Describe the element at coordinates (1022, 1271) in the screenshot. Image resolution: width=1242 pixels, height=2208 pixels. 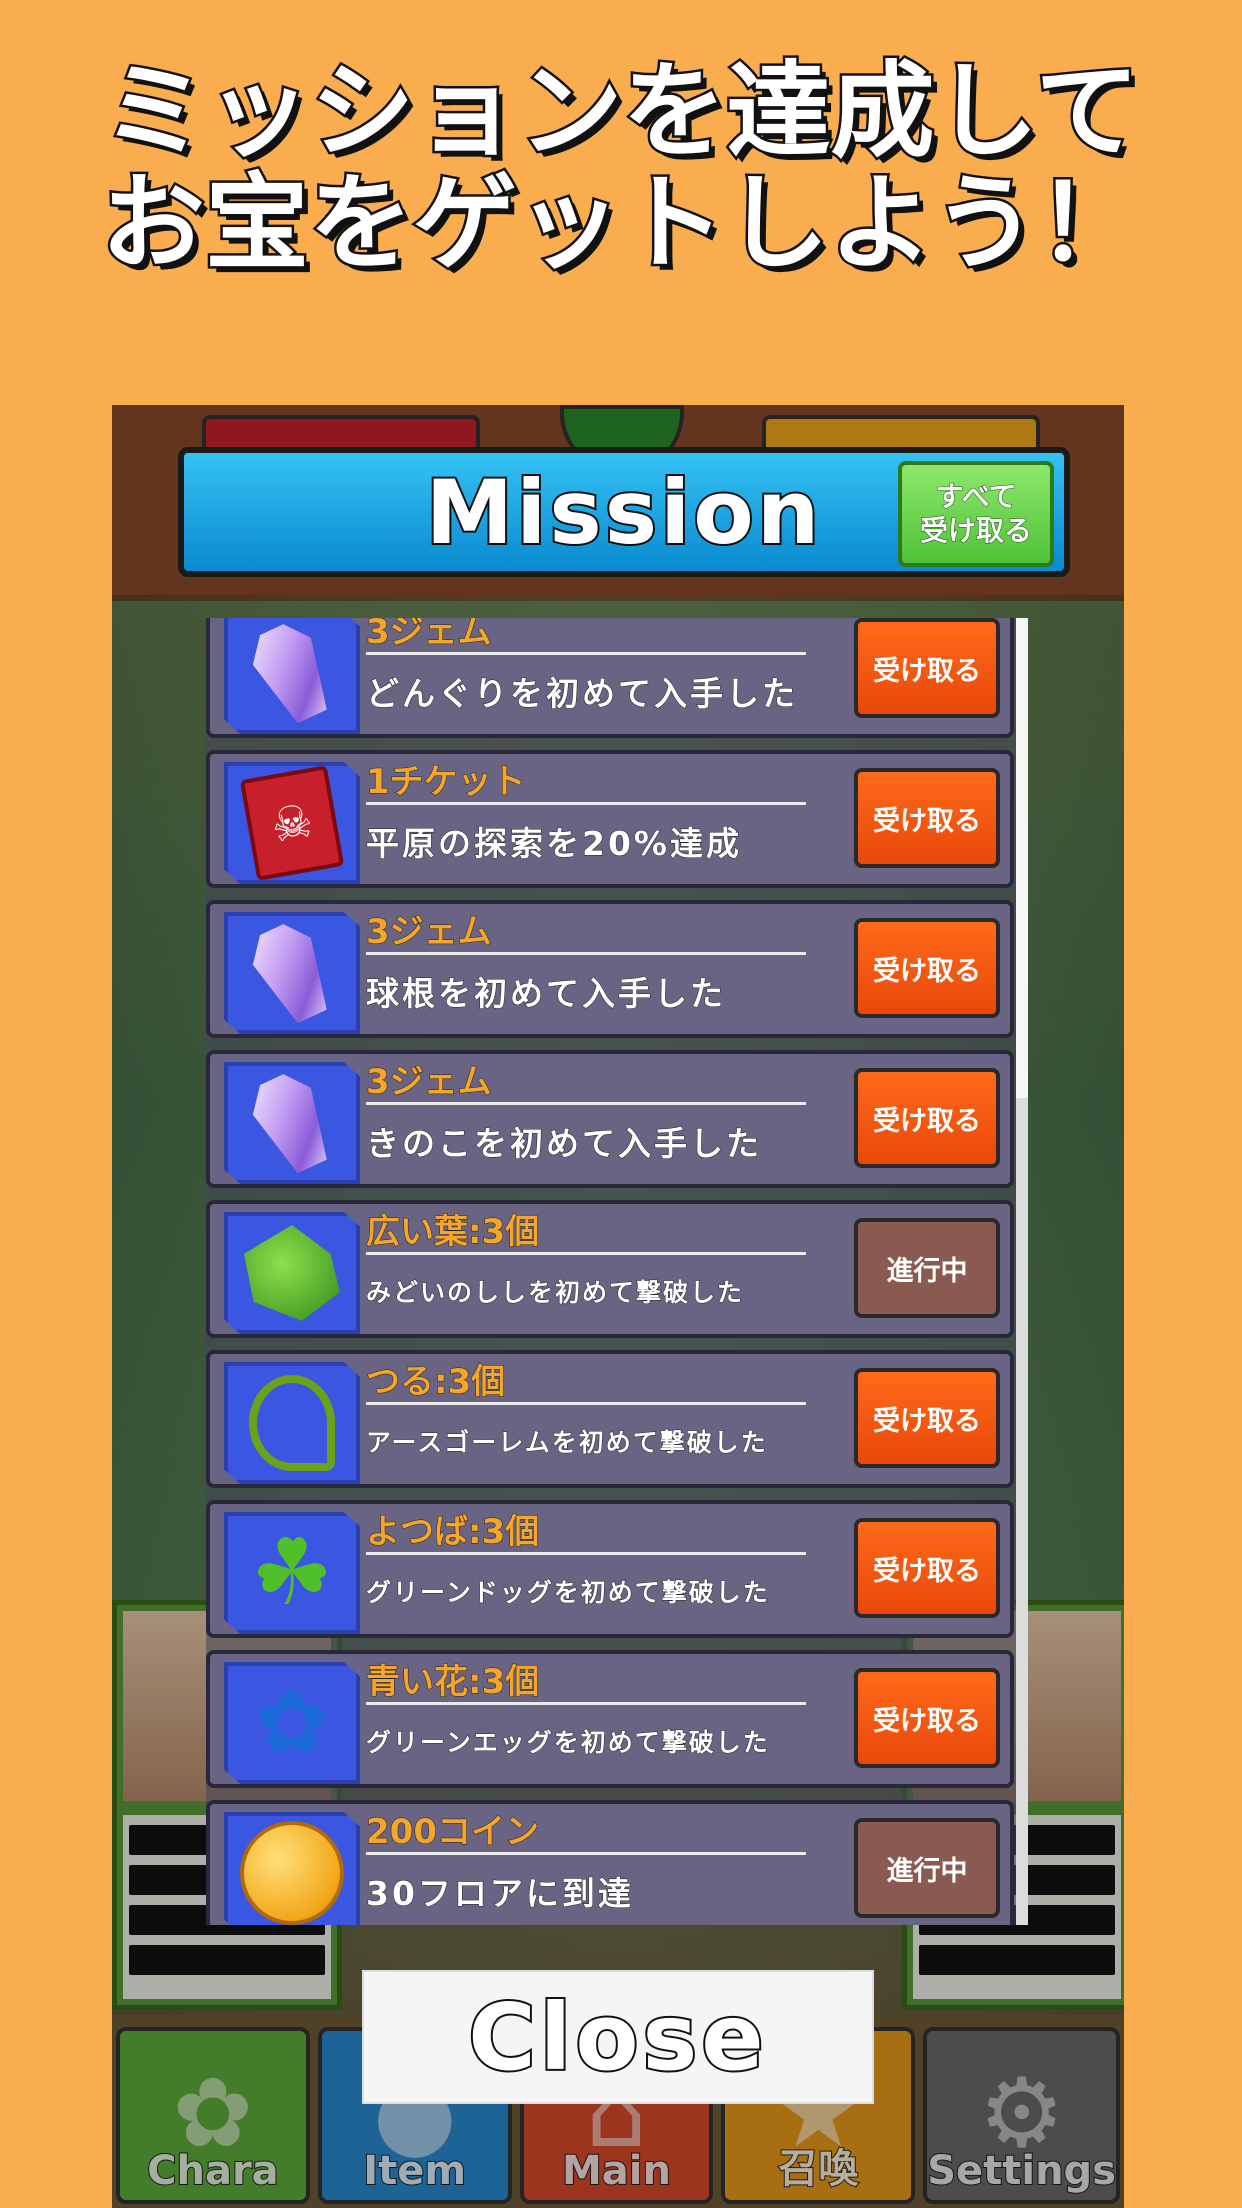
I see `mission-scrollbar` at that location.